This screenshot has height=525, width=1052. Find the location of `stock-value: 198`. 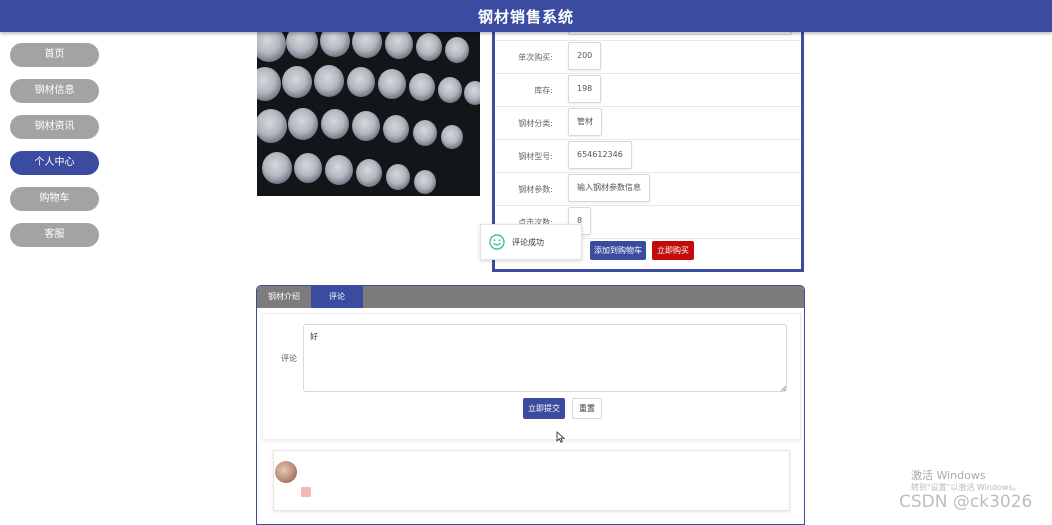

stock-value: 198 is located at coordinates (585, 89).